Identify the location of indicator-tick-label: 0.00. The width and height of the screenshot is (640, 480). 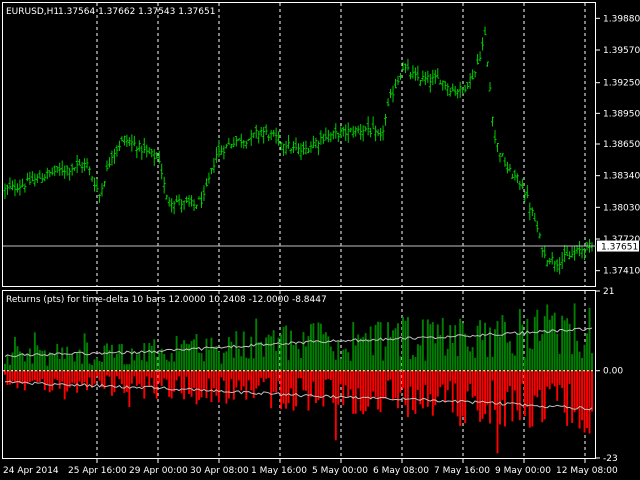
(613, 372).